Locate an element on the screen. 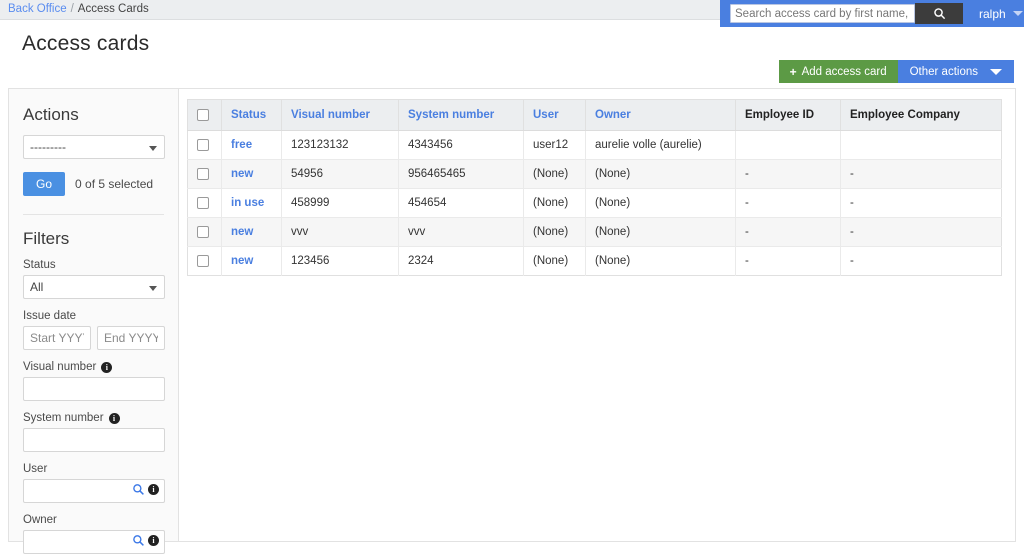 Image resolution: width=1024 pixels, height=554 pixels. column-header-status-label: Status is located at coordinates (249, 115).